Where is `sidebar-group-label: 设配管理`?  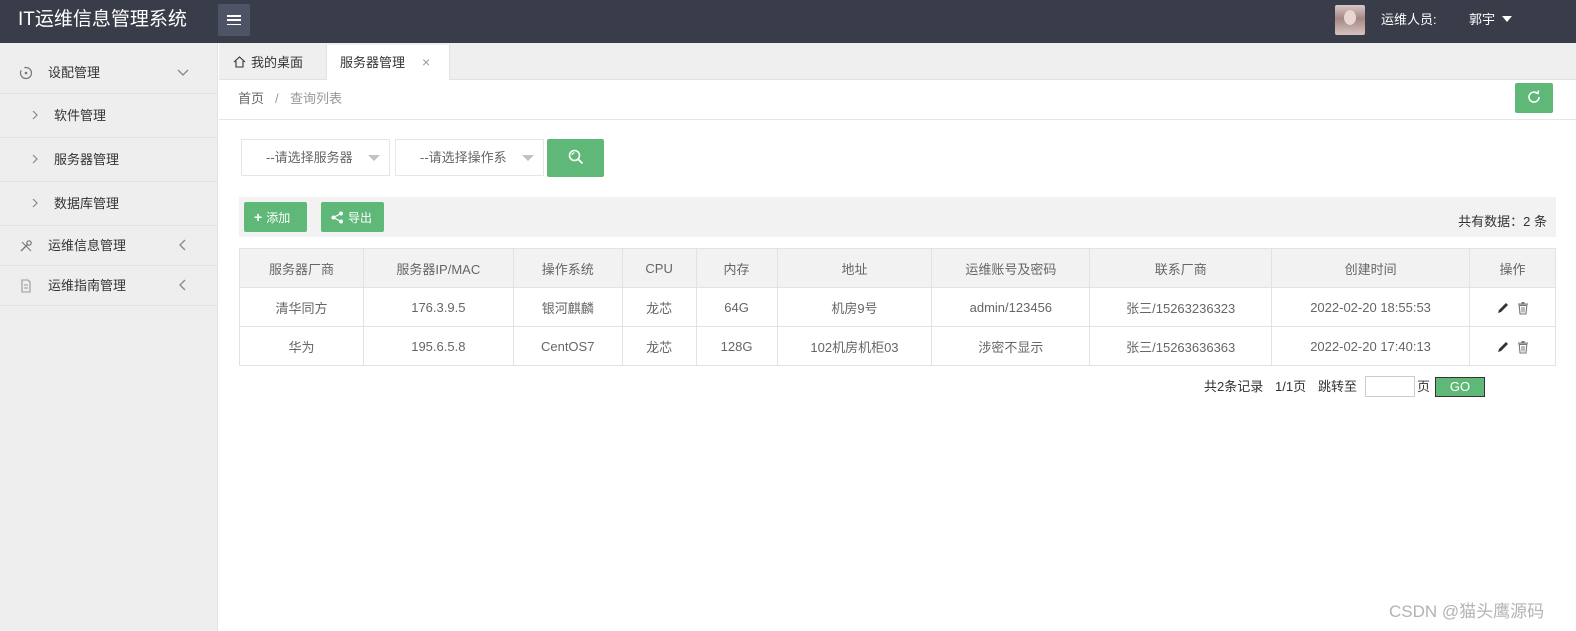
sidebar-group-label: 设配管理 is located at coordinates (74, 72).